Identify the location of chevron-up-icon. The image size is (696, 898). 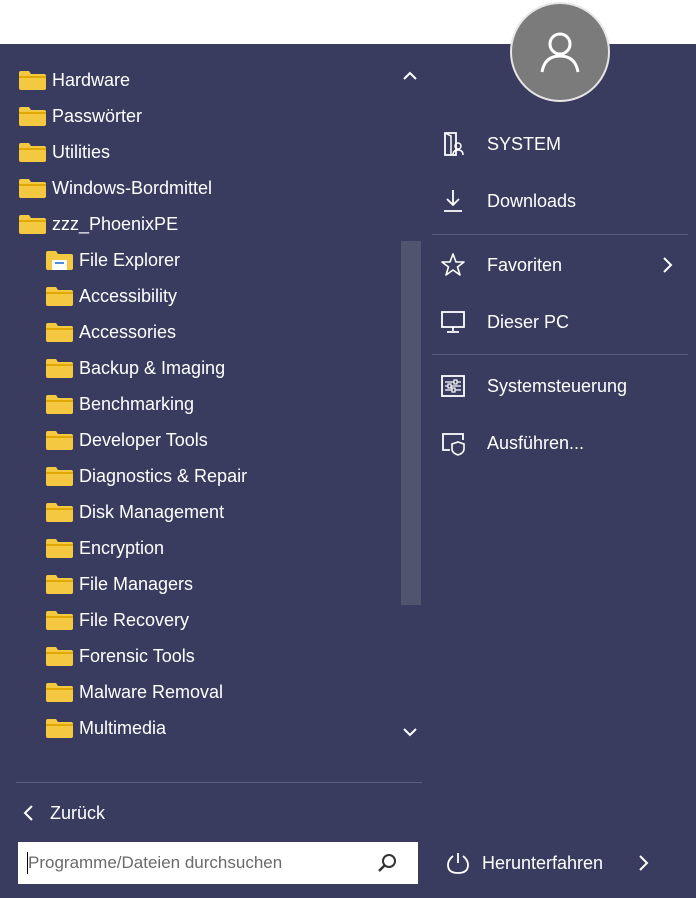
(410, 75).